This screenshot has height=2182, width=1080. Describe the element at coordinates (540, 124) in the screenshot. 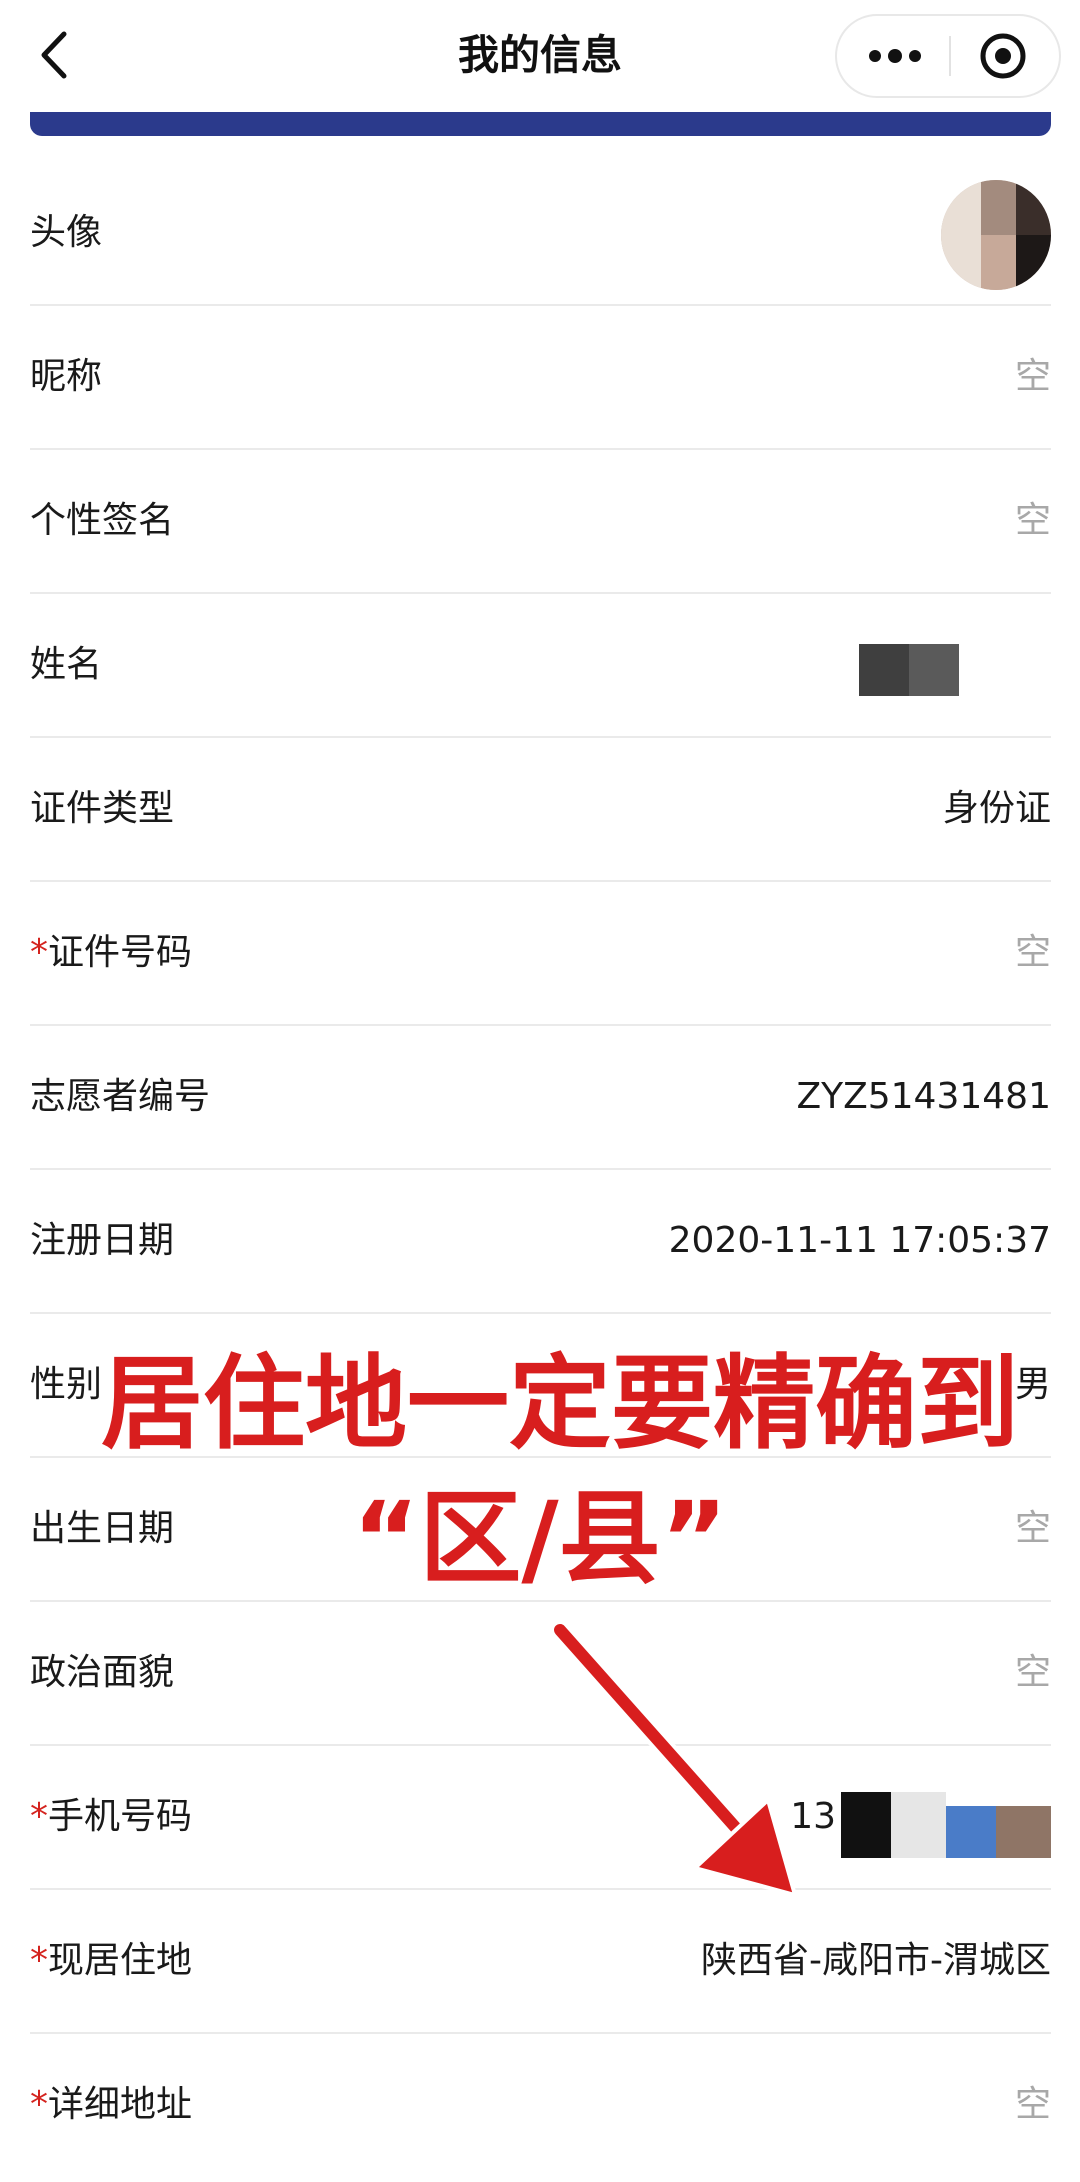

I see `blue-banner-edge` at that location.